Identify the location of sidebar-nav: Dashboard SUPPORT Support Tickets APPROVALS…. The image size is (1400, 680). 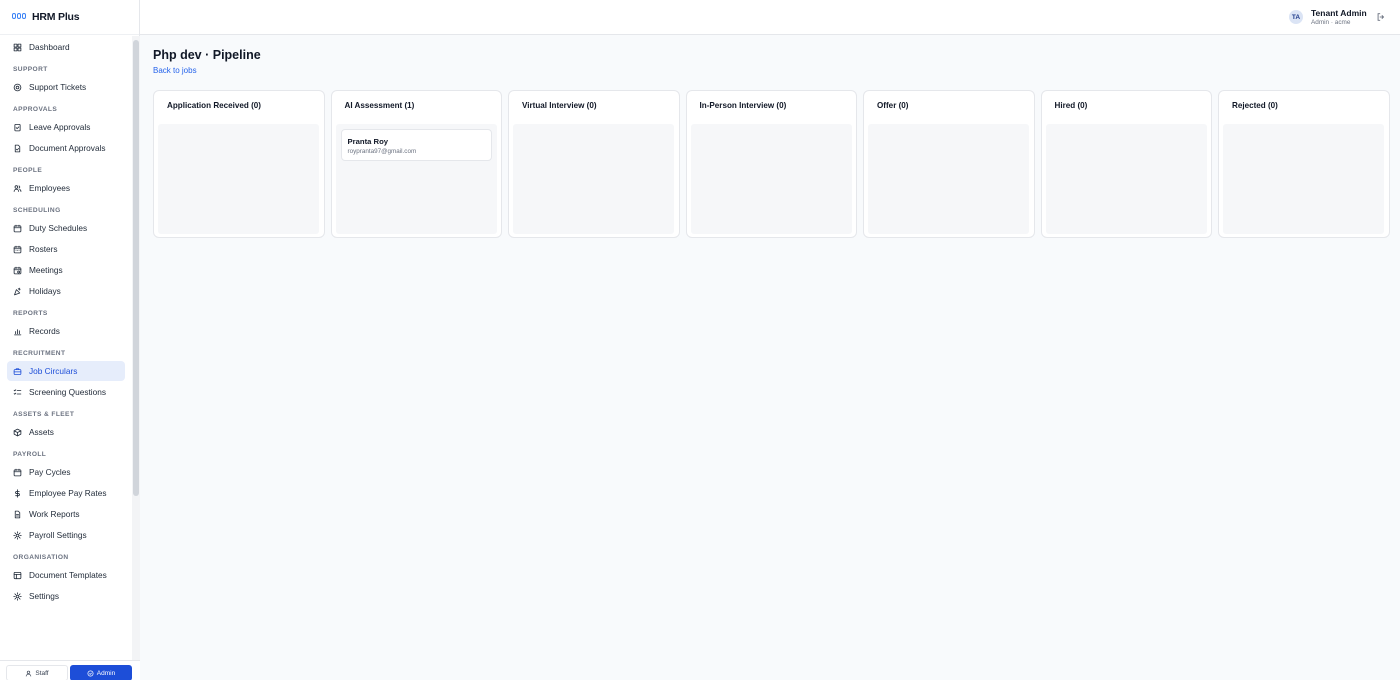
(66, 348).